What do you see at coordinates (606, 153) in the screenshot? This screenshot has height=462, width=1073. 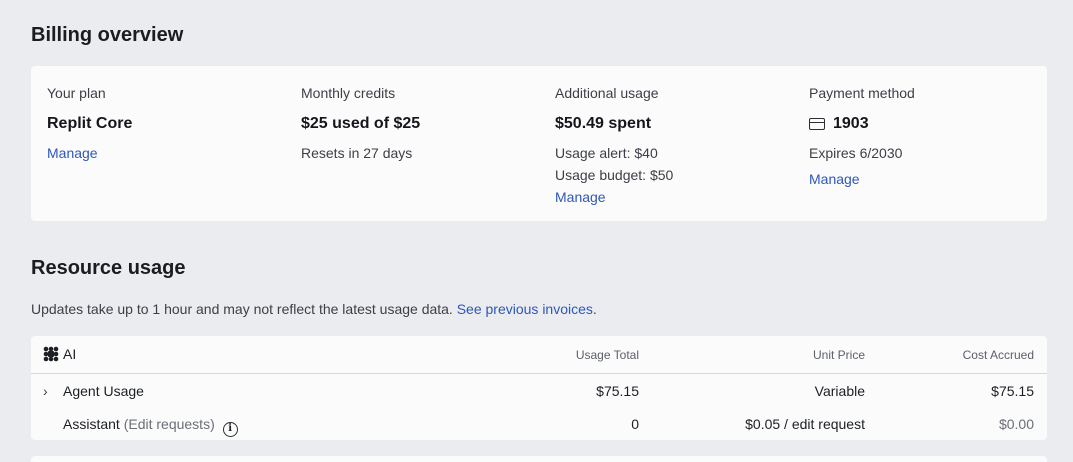 I see `usage-alert: Usage alert: $40` at bounding box center [606, 153].